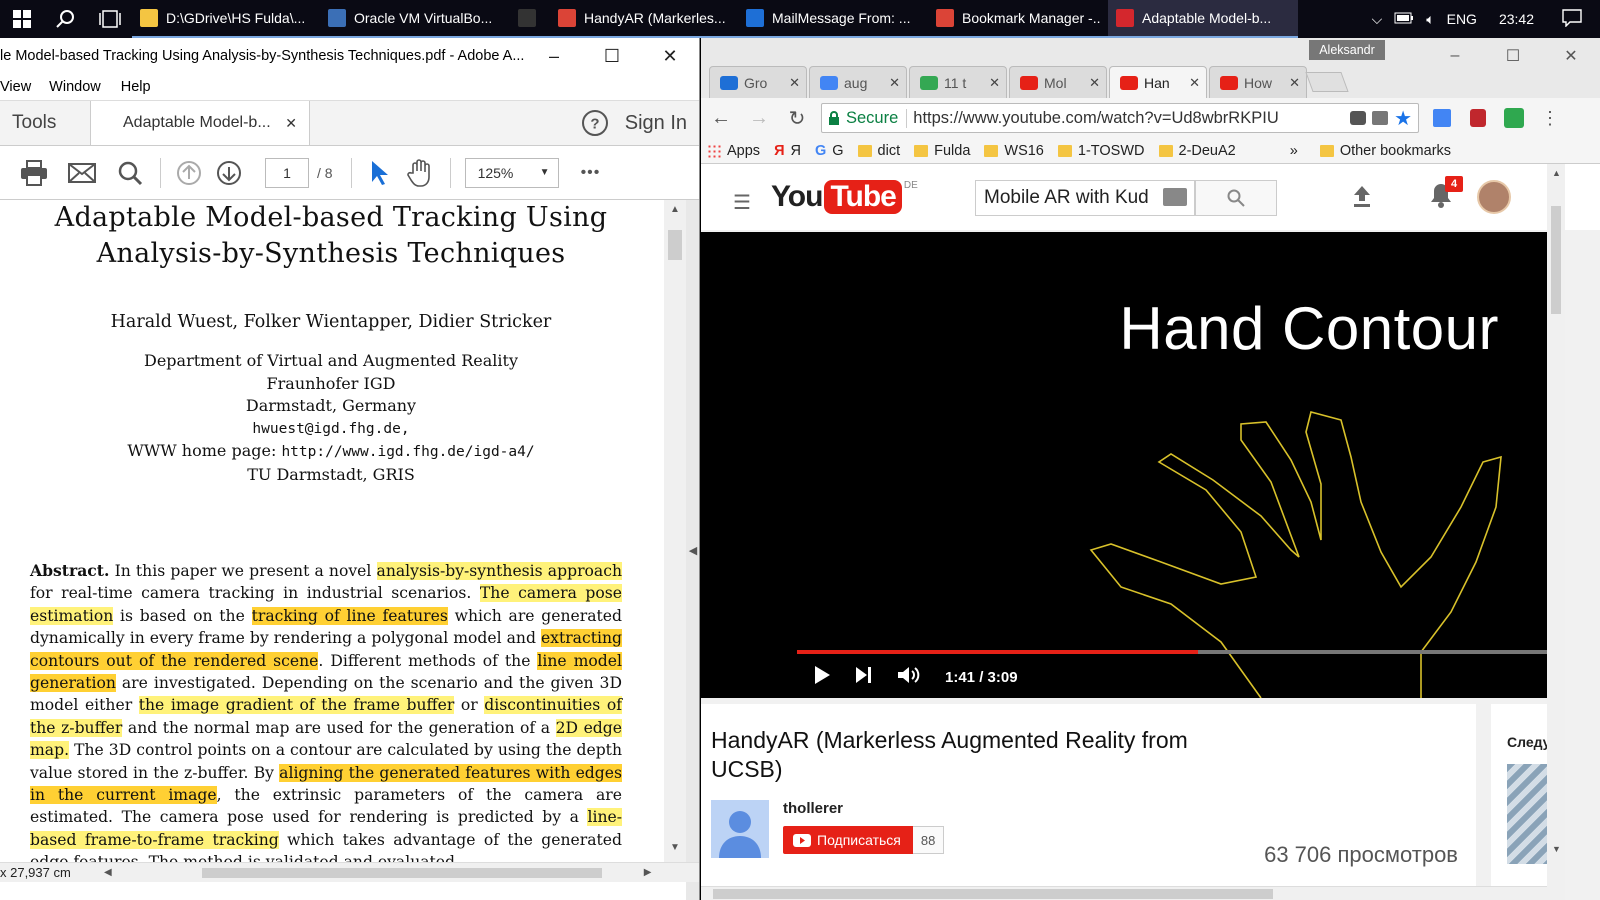 The width and height of the screenshot is (1600, 900). Describe the element at coordinates (1085, 198) in the screenshot. I see `search-input: Mobile AR with Kud` at that location.